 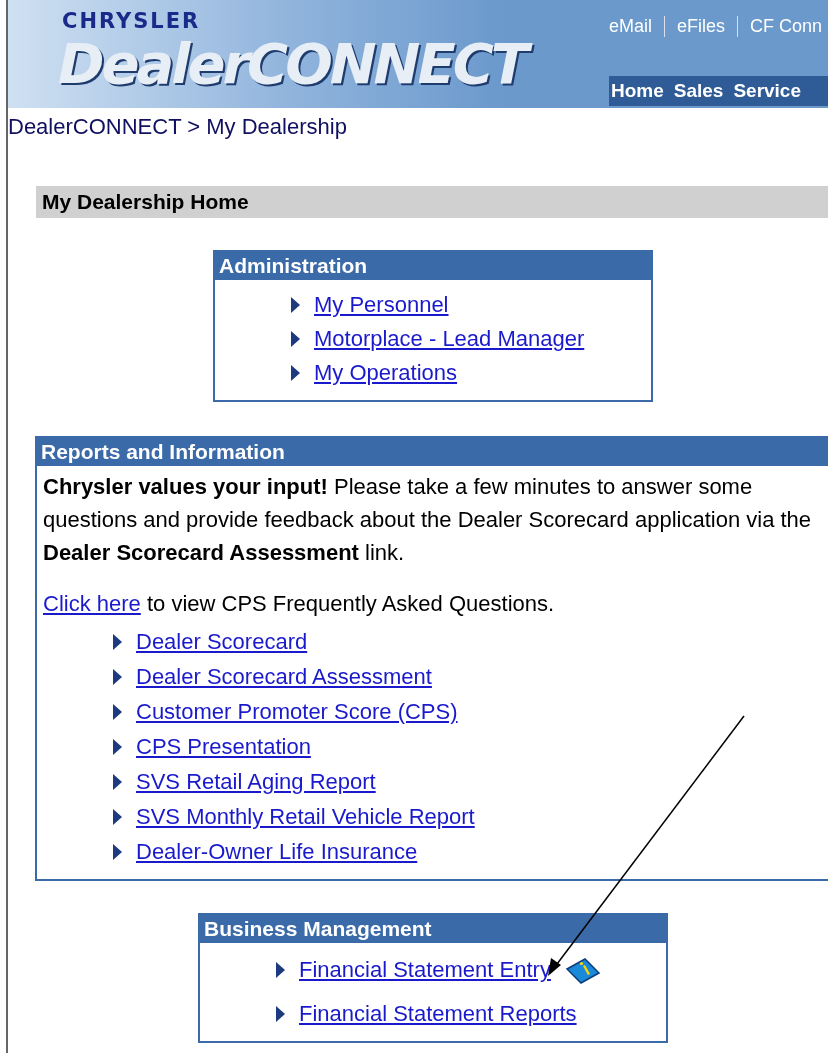 I want to click on menu-link: Financial Statement Entry, so click(x=425, y=970).